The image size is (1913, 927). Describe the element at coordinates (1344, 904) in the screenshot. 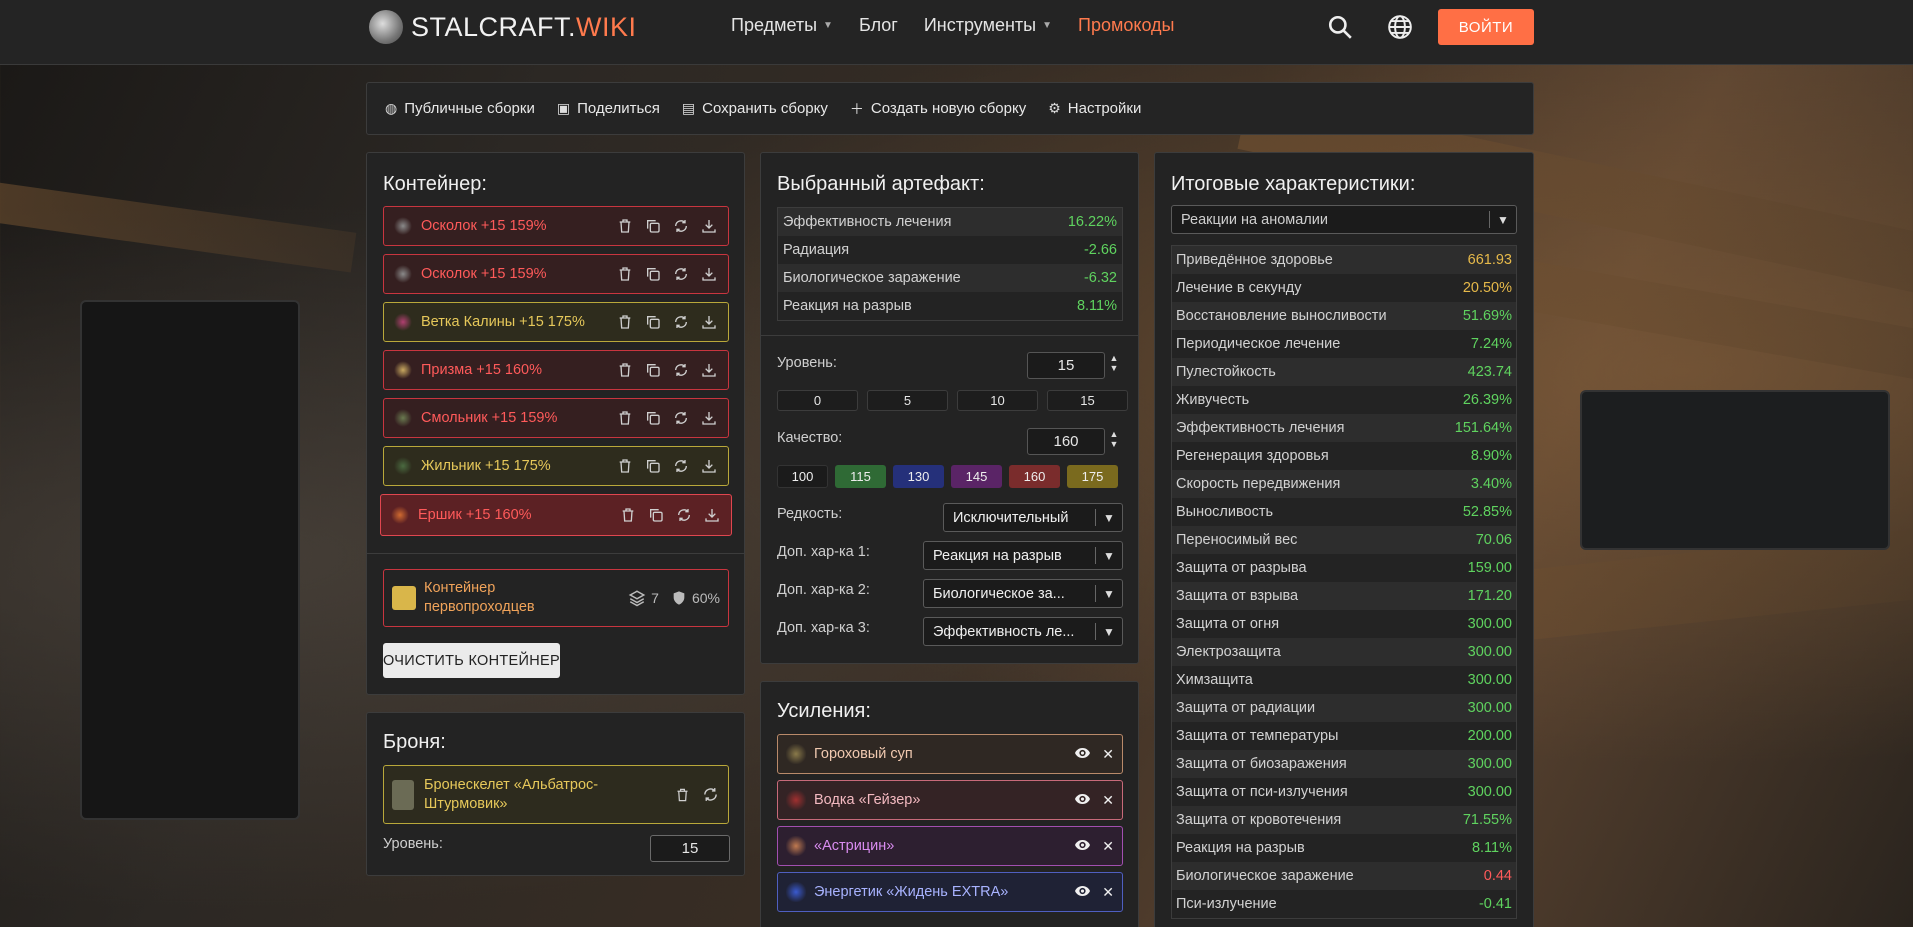

I see `result-stat-row: Пси-излучение -0.41` at that location.